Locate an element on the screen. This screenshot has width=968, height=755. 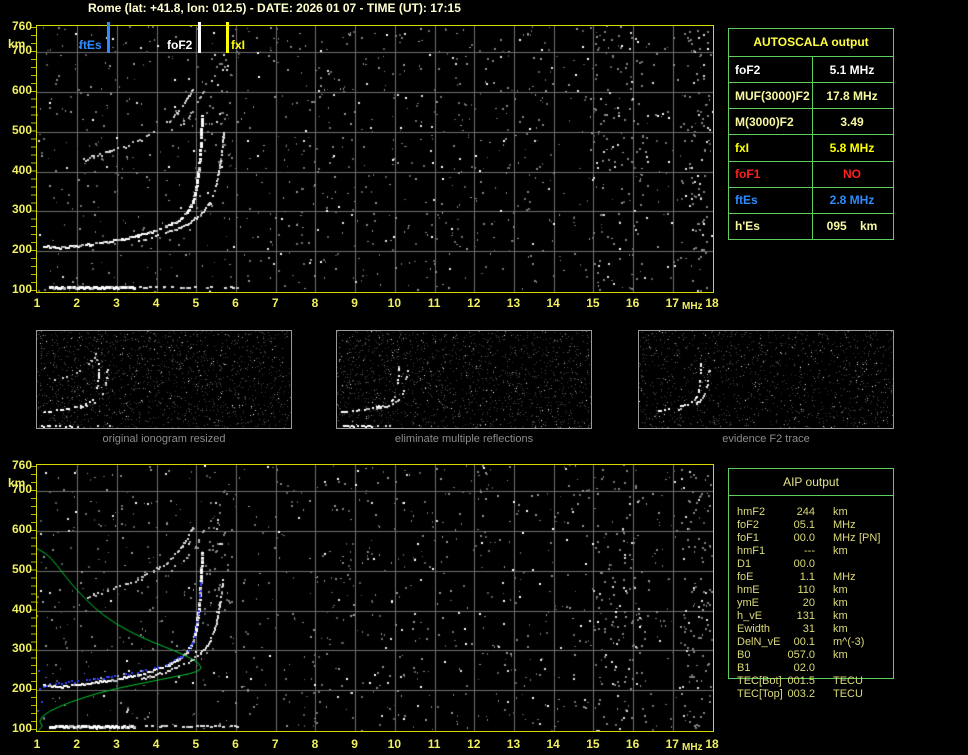
x-tick-label: 16 is located at coordinates (632, 744).